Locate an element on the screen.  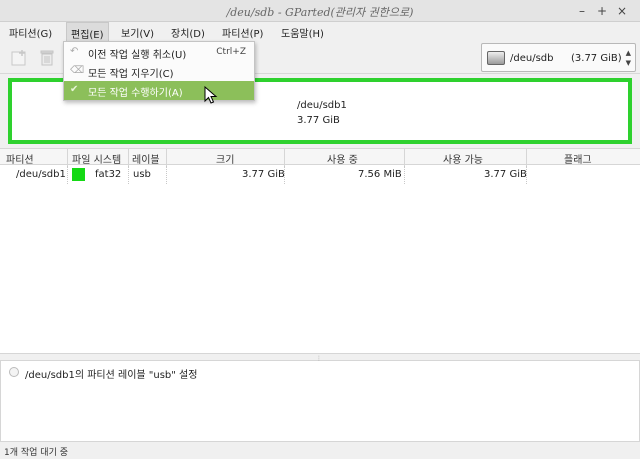
new-partition-icon is located at coordinates (19, 58).